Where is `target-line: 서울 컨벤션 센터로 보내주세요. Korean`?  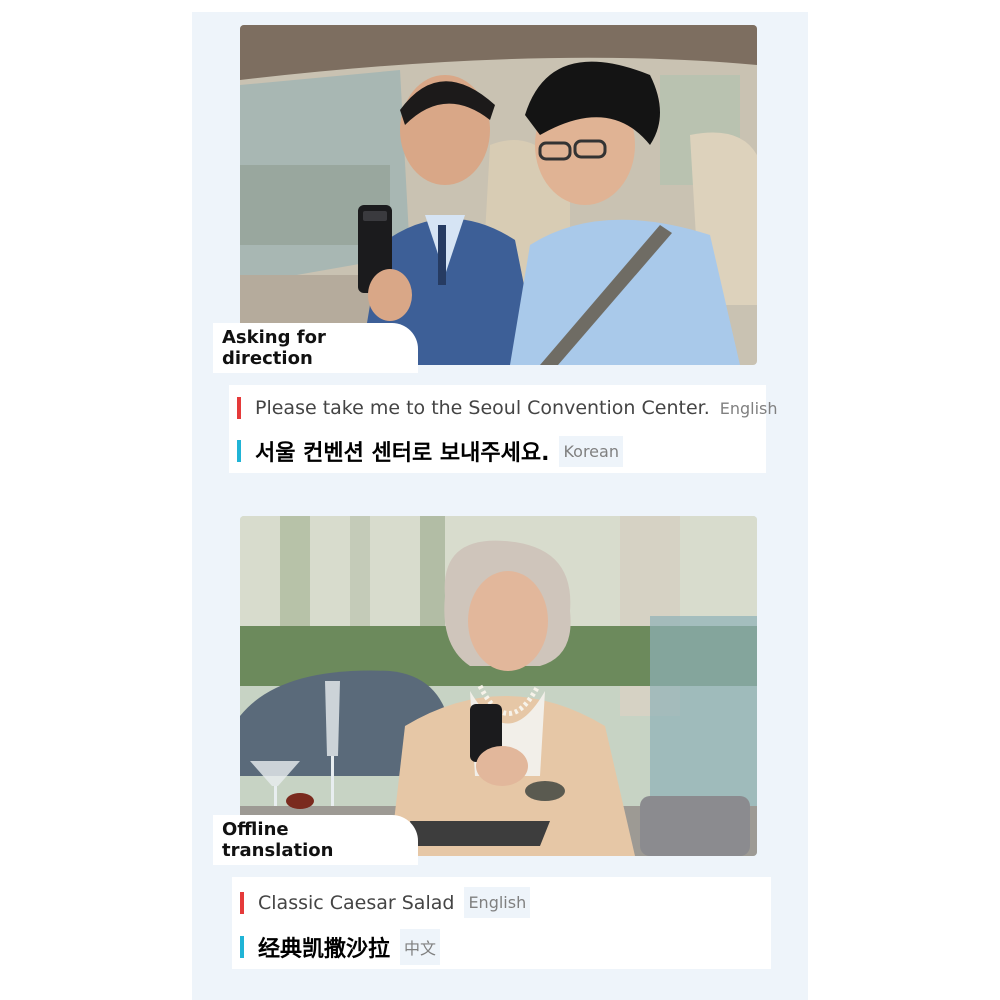 target-line: 서울 컨벤션 센터로 보내주세요. Korean is located at coordinates (430, 451).